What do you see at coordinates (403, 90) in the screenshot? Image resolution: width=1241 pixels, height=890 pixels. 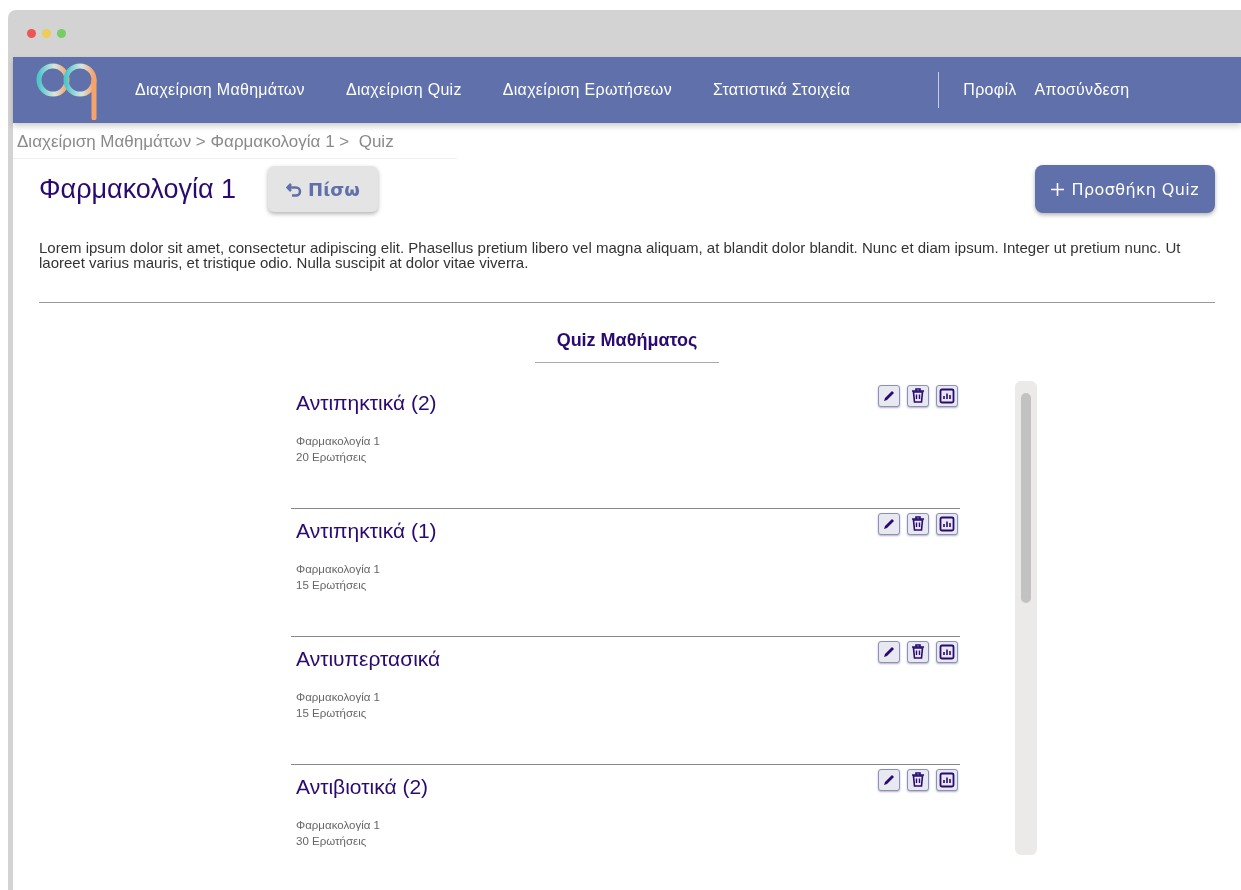 I see `nav-link: Διαχείριση Quiz` at bounding box center [403, 90].